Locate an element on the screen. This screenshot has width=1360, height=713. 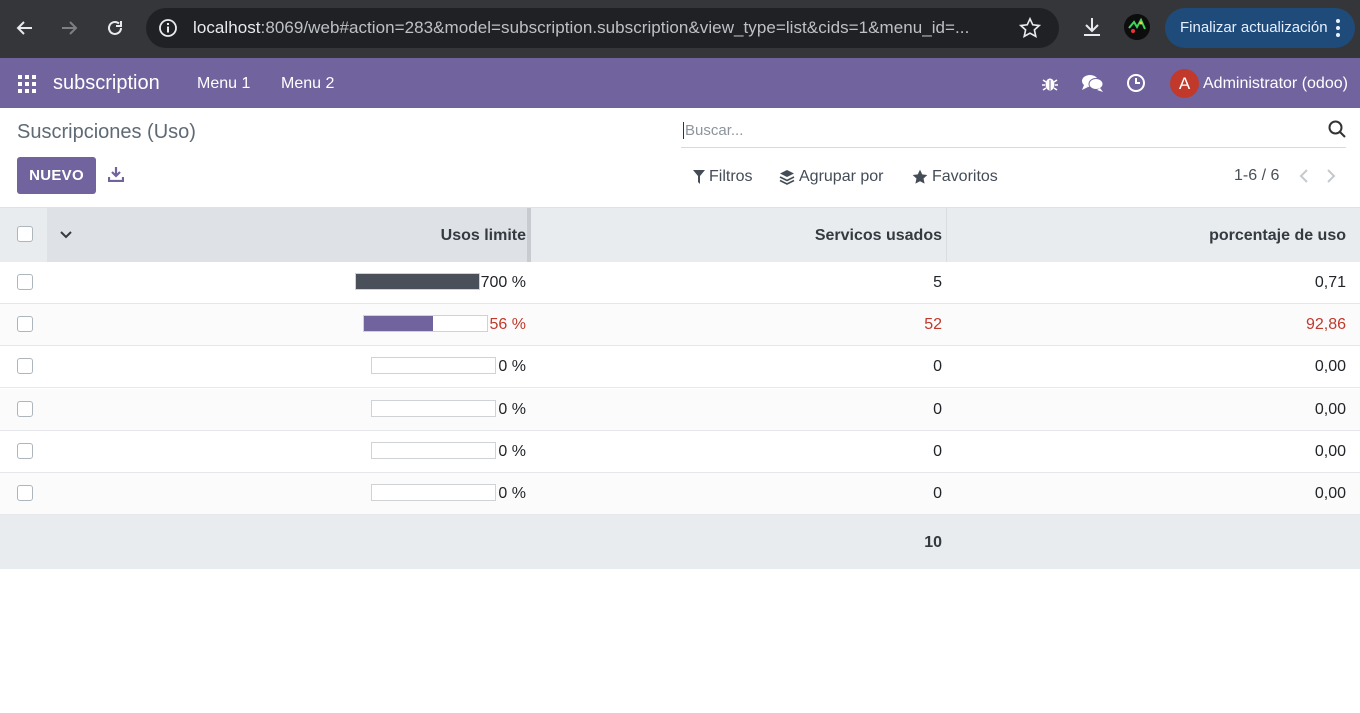
porcentaje-de-uso-cell: 92,86 is located at coordinates (1325, 324).